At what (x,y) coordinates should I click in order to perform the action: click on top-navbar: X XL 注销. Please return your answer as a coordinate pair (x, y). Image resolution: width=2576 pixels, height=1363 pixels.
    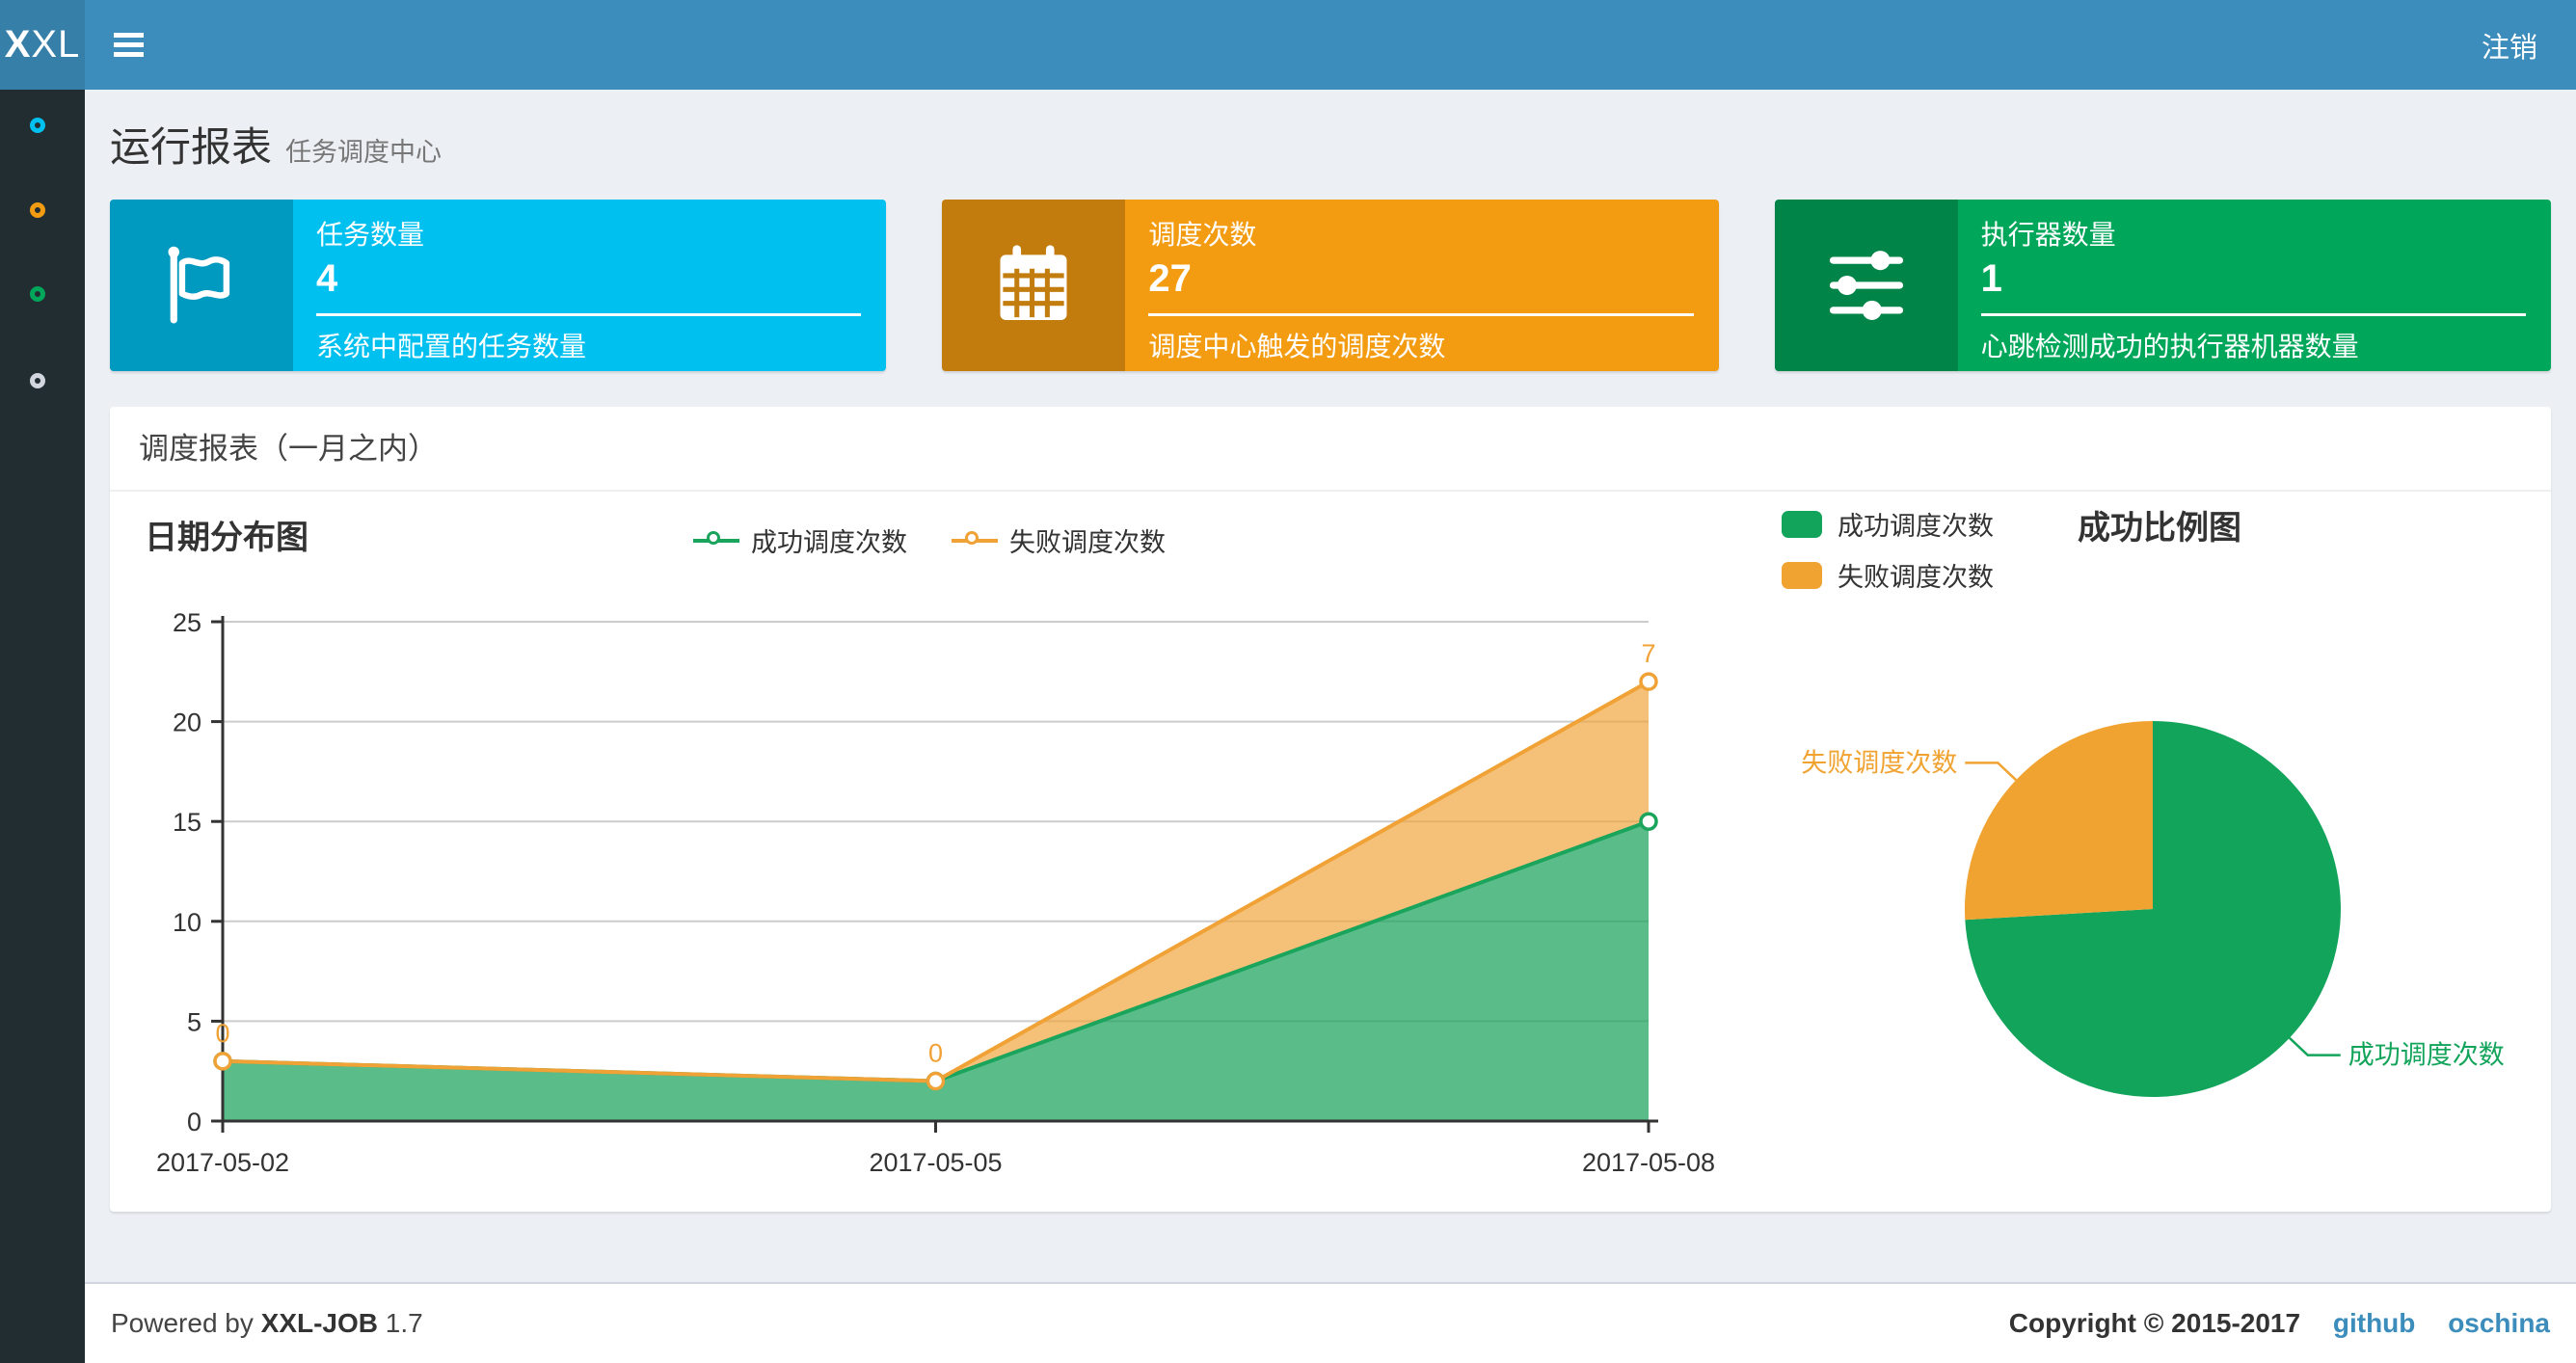
    Looking at the image, I should click on (1288, 45).